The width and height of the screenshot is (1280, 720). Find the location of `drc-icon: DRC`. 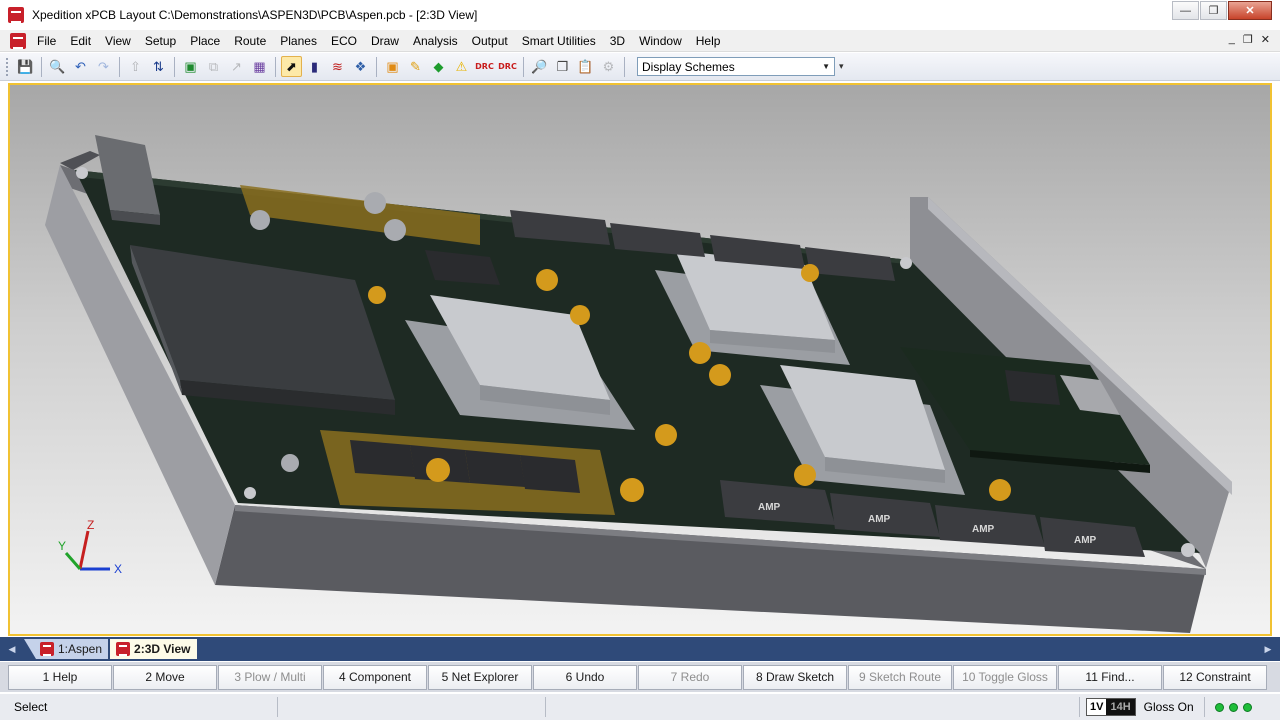

drc-icon: DRC is located at coordinates (484, 66).